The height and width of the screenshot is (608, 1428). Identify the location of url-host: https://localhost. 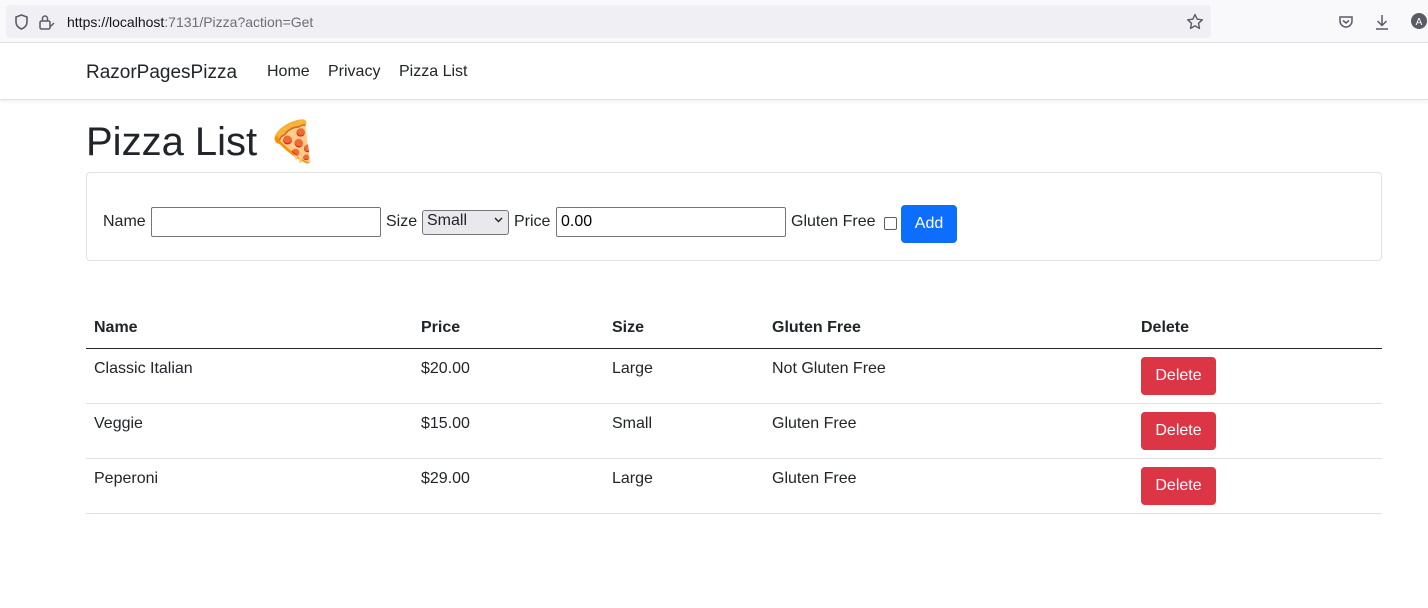
(116, 22).